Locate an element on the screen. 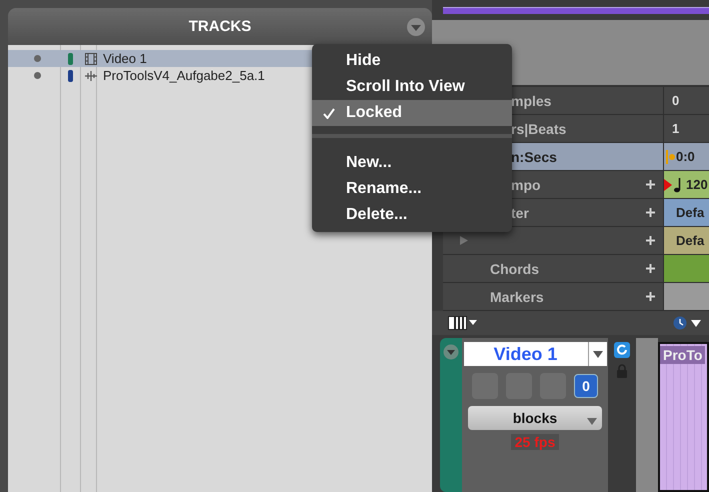  clip-name: ProTo is located at coordinates (683, 355).